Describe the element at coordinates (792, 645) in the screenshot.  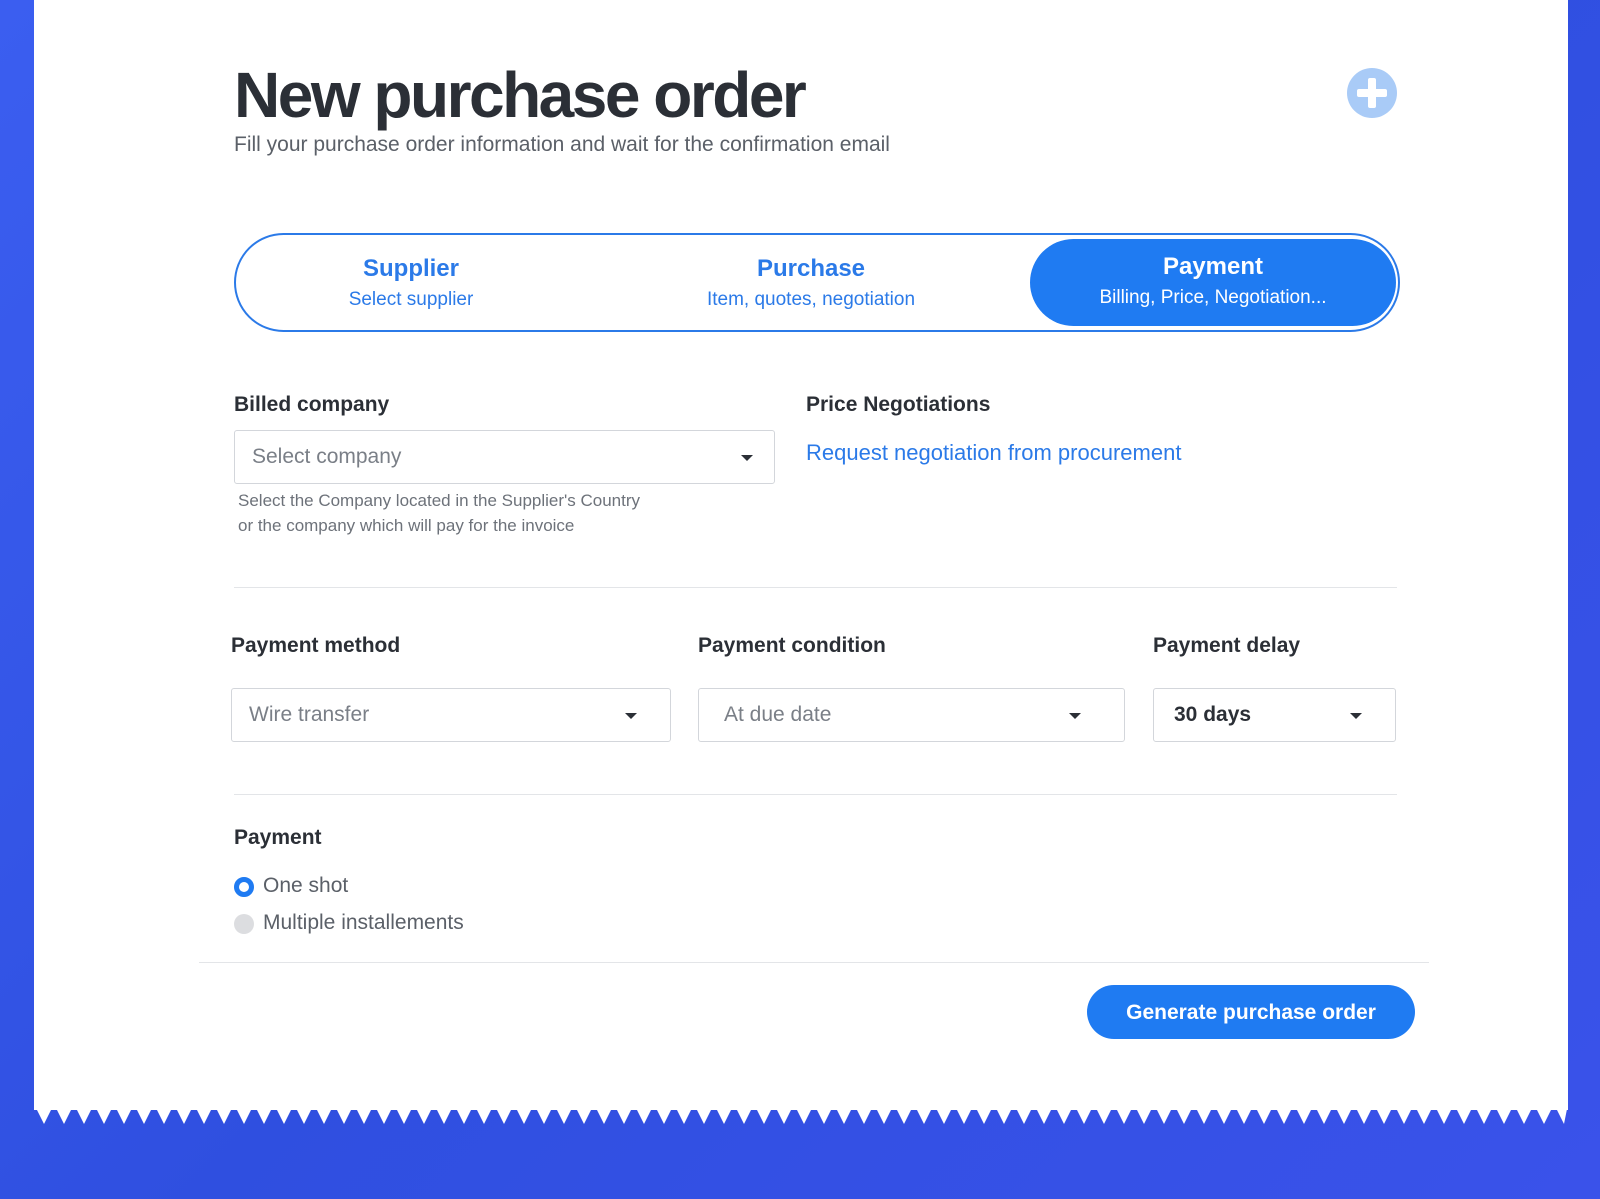
I see `payment-condition-label: Payment condition` at that location.